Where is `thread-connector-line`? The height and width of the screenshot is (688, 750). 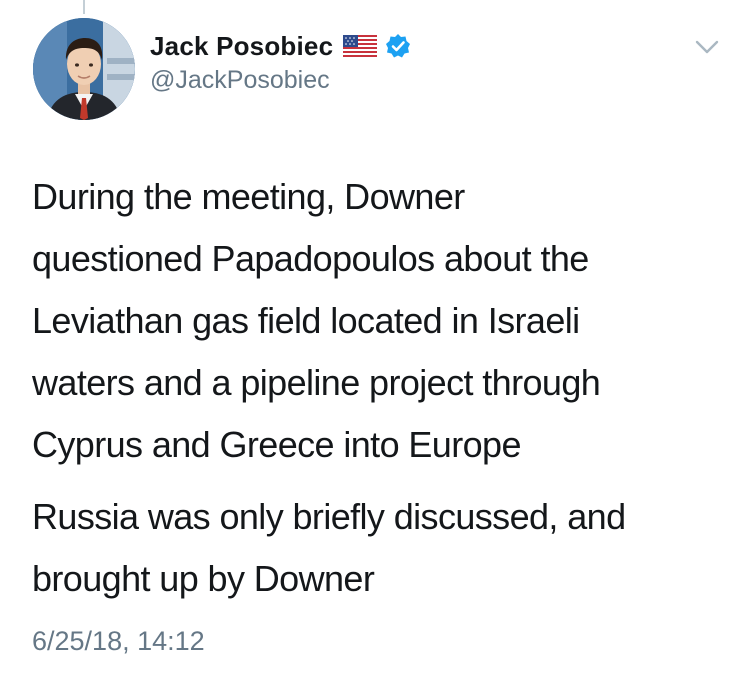
thread-connector-line is located at coordinates (84, 7).